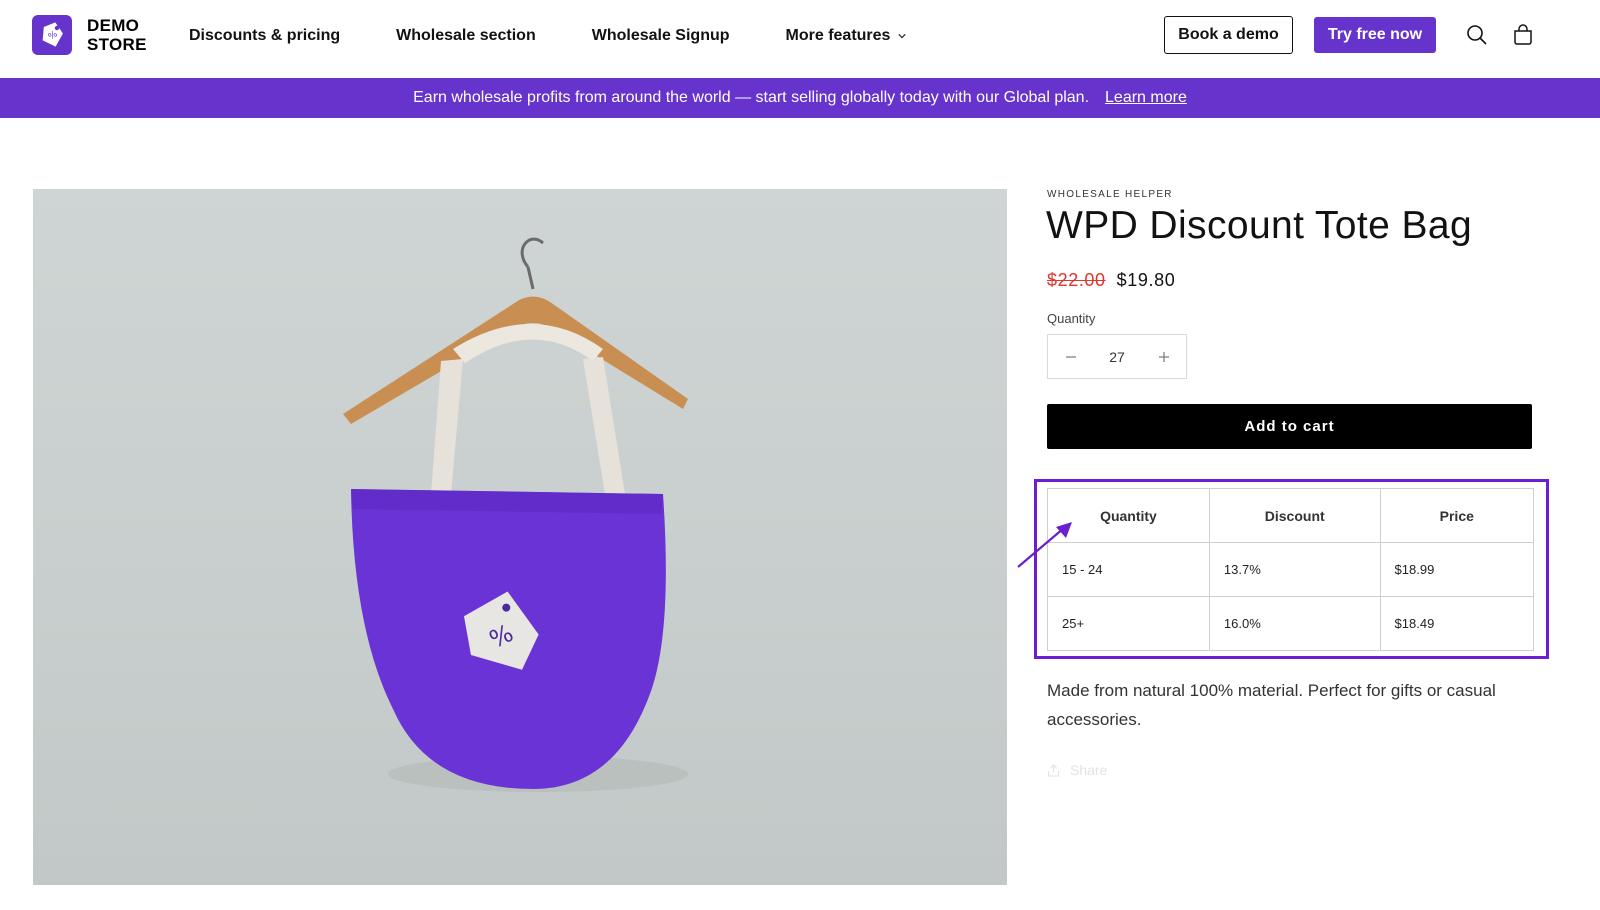 The image size is (1600, 910). What do you see at coordinates (1457, 623) in the screenshot?
I see `row-price: $18.49` at bounding box center [1457, 623].